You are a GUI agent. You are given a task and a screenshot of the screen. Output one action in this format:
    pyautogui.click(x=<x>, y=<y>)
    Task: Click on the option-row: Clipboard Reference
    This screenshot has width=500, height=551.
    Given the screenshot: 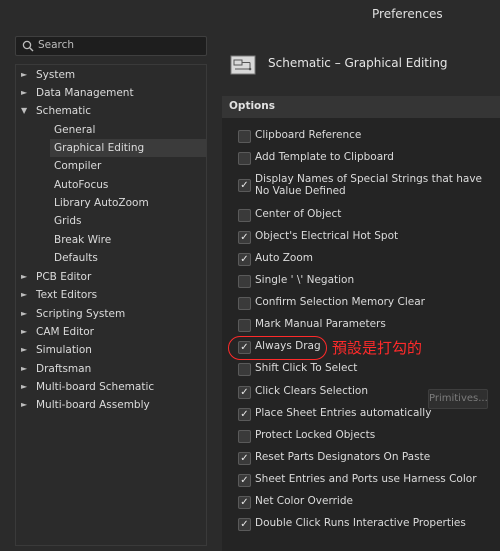 What is the action you would take?
    pyautogui.click(x=361, y=136)
    